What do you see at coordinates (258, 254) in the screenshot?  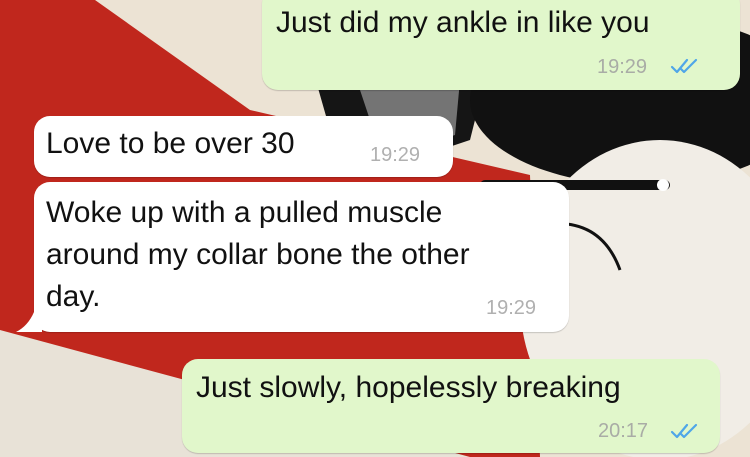 I see `message-text-line: around my collar bone the other` at bounding box center [258, 254].